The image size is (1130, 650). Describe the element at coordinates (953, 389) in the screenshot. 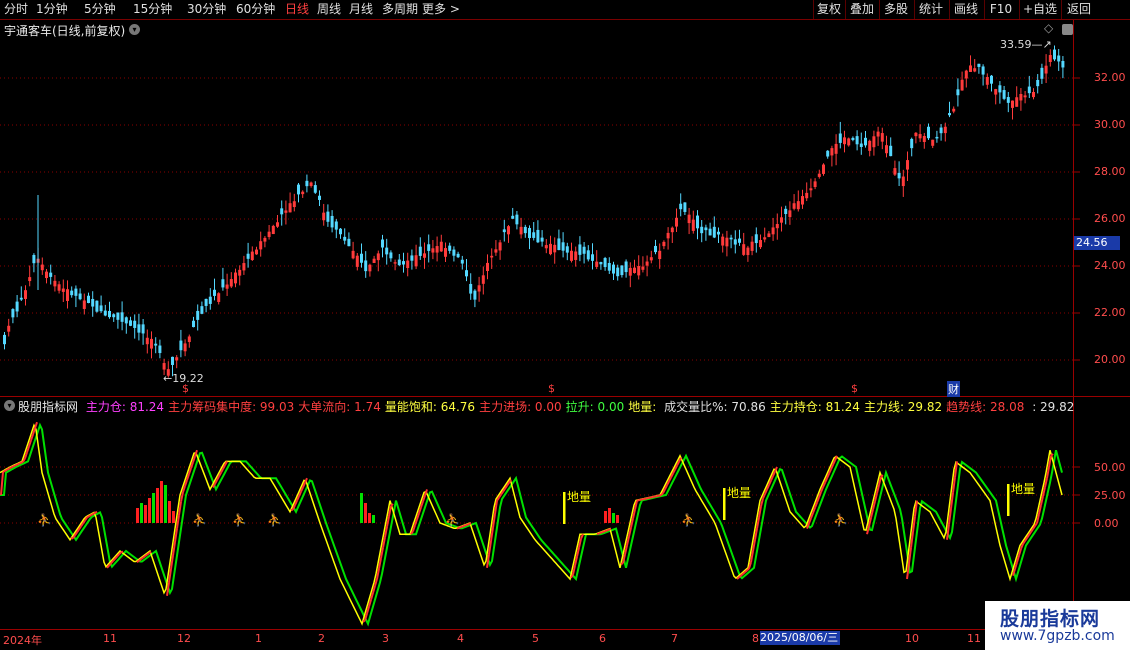

I see `finance-marker: 财` at that location.